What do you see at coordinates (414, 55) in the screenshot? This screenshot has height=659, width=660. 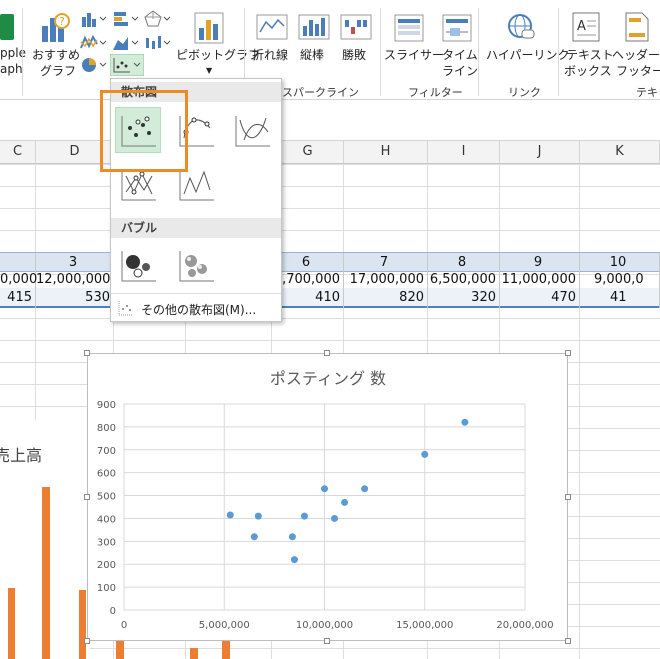 I see `slicer-label: スライサー` at bounding box center [414, 55].